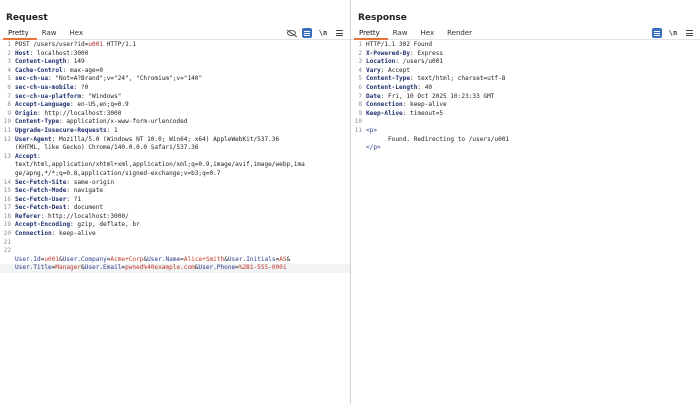 The image size is (700, 404). I want to click on line-number: 17, so click(7, 208).